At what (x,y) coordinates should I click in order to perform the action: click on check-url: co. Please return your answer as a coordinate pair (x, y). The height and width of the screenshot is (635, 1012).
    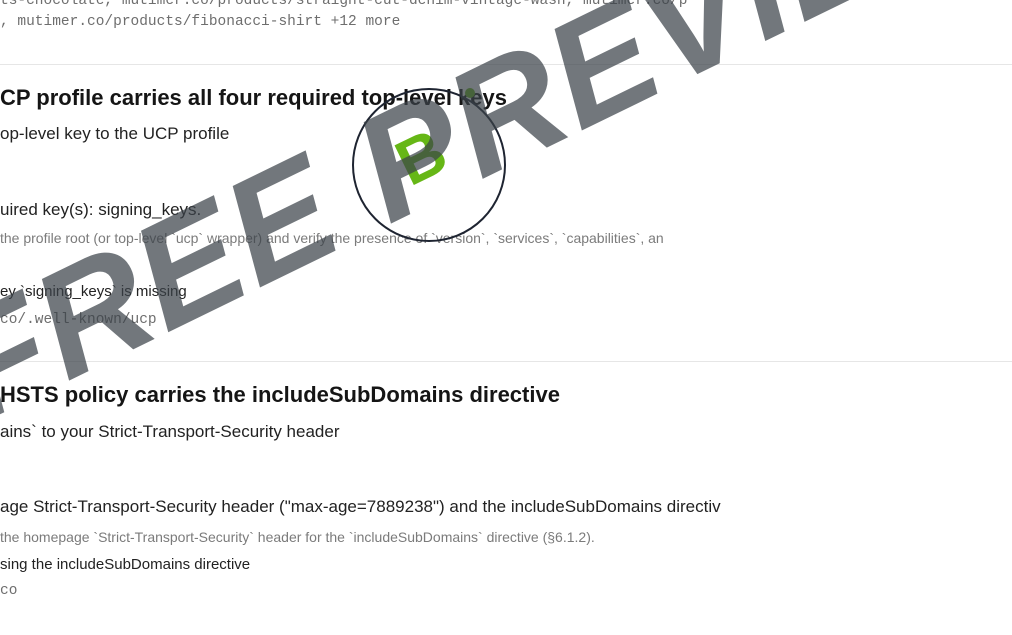
    Looking at the image, I should click on (8, 591).